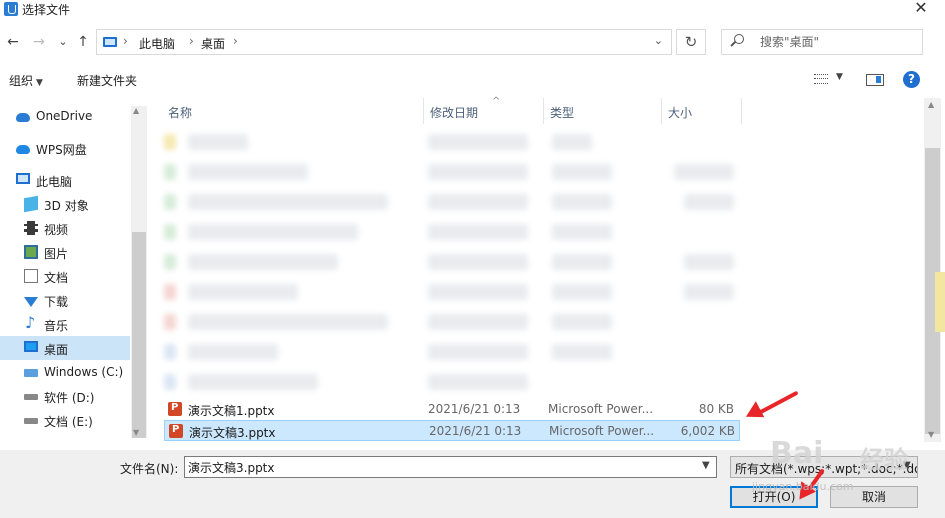  Describe the element at coordinates (706, 465) in the screenshot. I see `filename-dropdown-icon: ▼` at that location.